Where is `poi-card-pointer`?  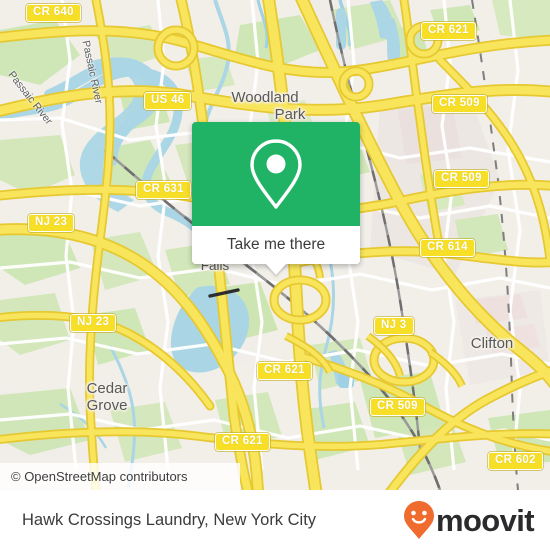
poi-card-pointer is located at coordinates (276, 269).